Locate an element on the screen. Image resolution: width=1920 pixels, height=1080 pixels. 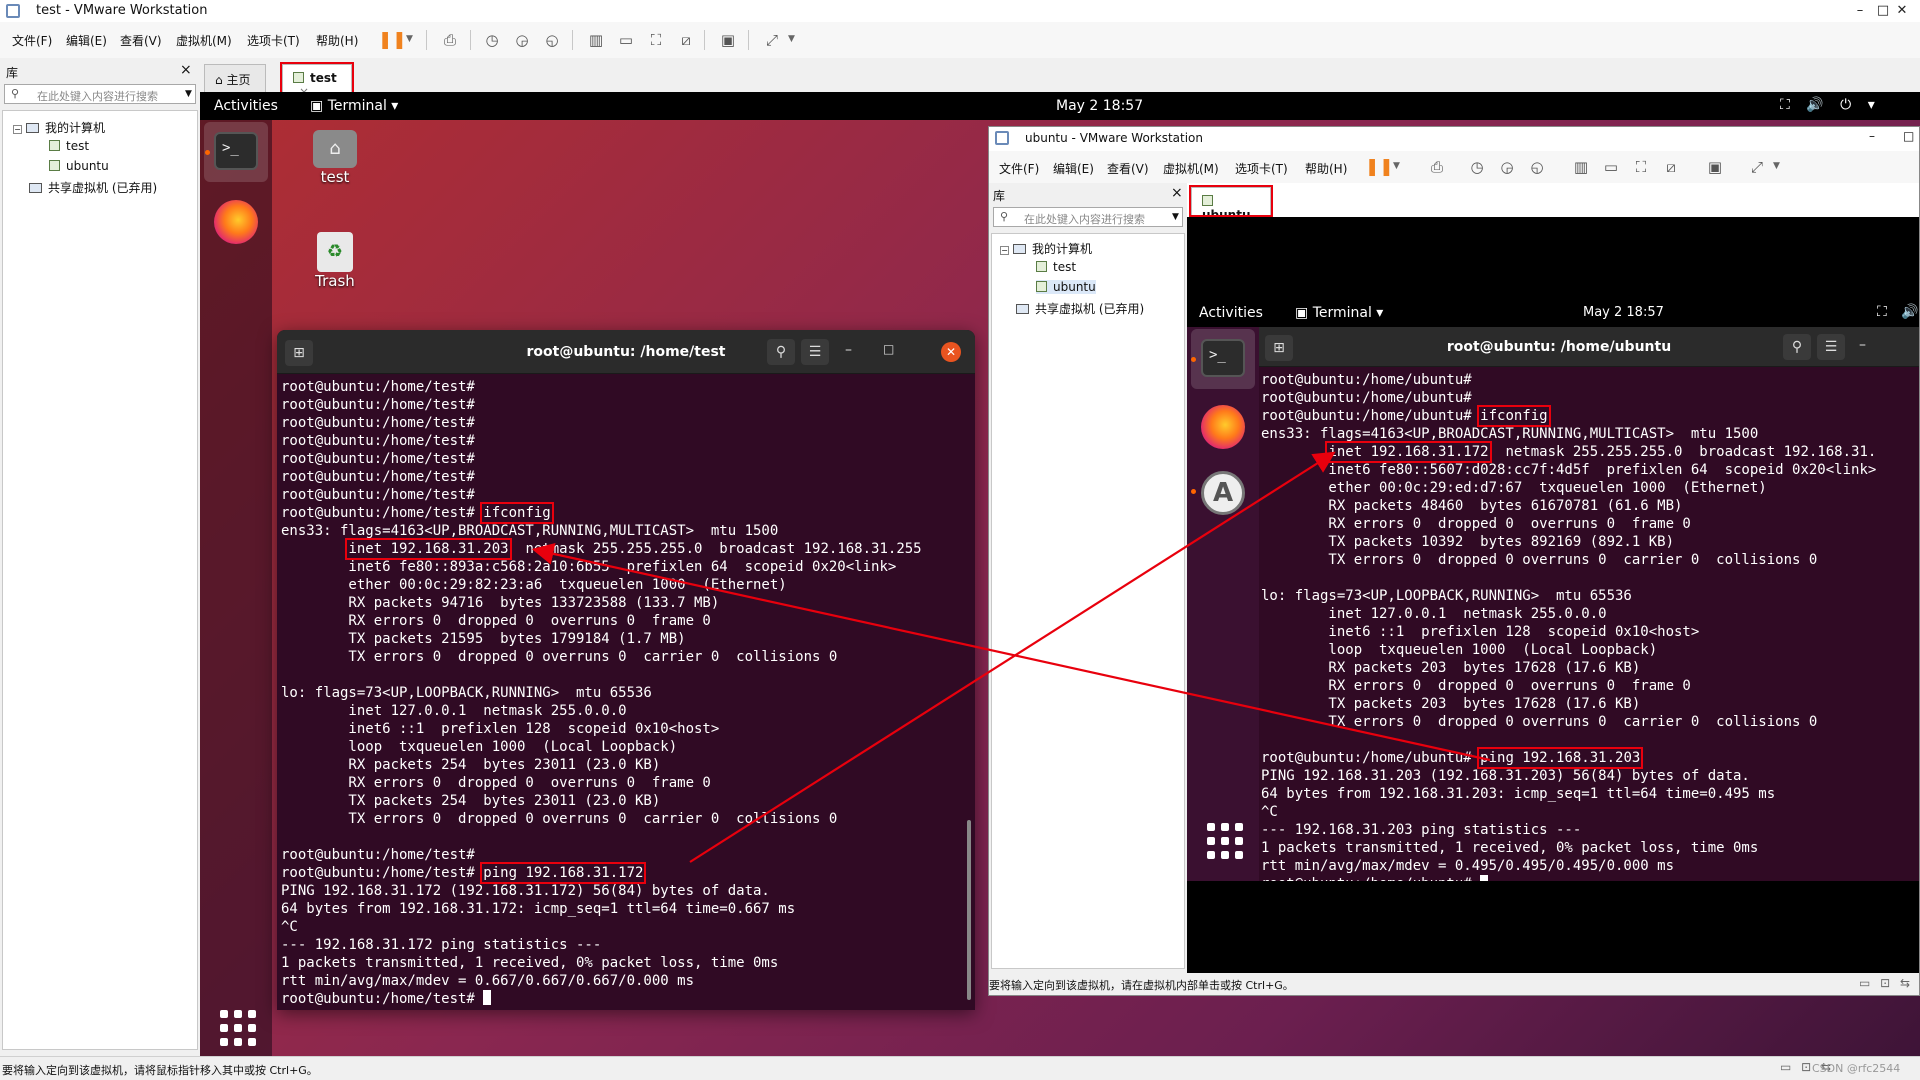
device-status-icons: ▭ ⊡ ⇆ is located at coordinates (1884, 983).